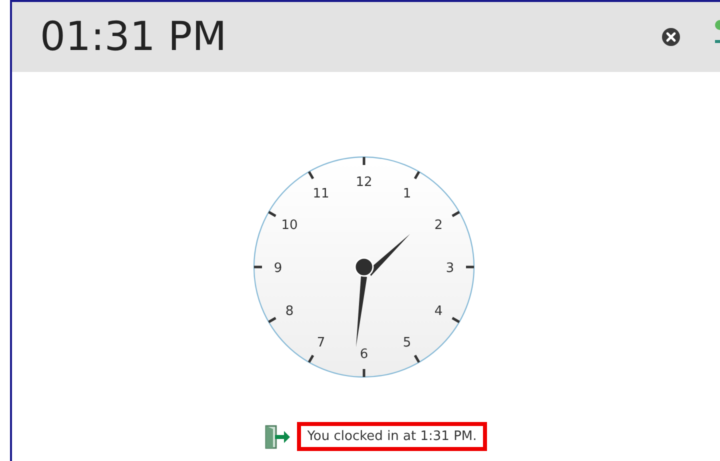 This screenshot has width=720, height=461. I want to click on close-icon, so click(671, 37).